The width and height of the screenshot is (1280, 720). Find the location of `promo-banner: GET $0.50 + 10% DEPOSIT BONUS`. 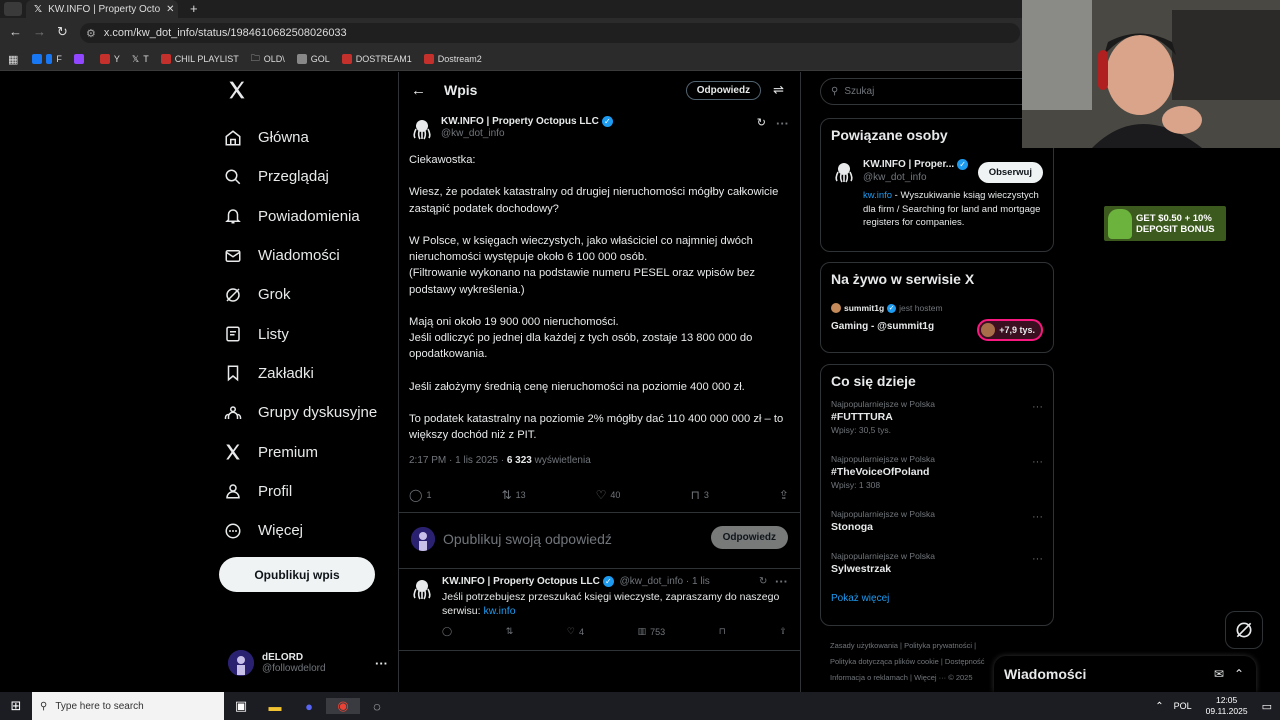

promo-banner: GET $0.50 + 10% DEPOSIT BONUS is located at coordinates (1165, 223).